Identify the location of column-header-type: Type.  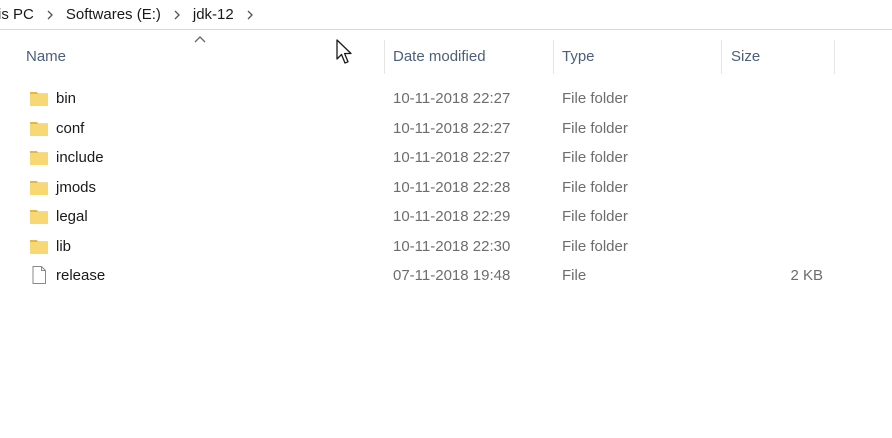
(578, 57).